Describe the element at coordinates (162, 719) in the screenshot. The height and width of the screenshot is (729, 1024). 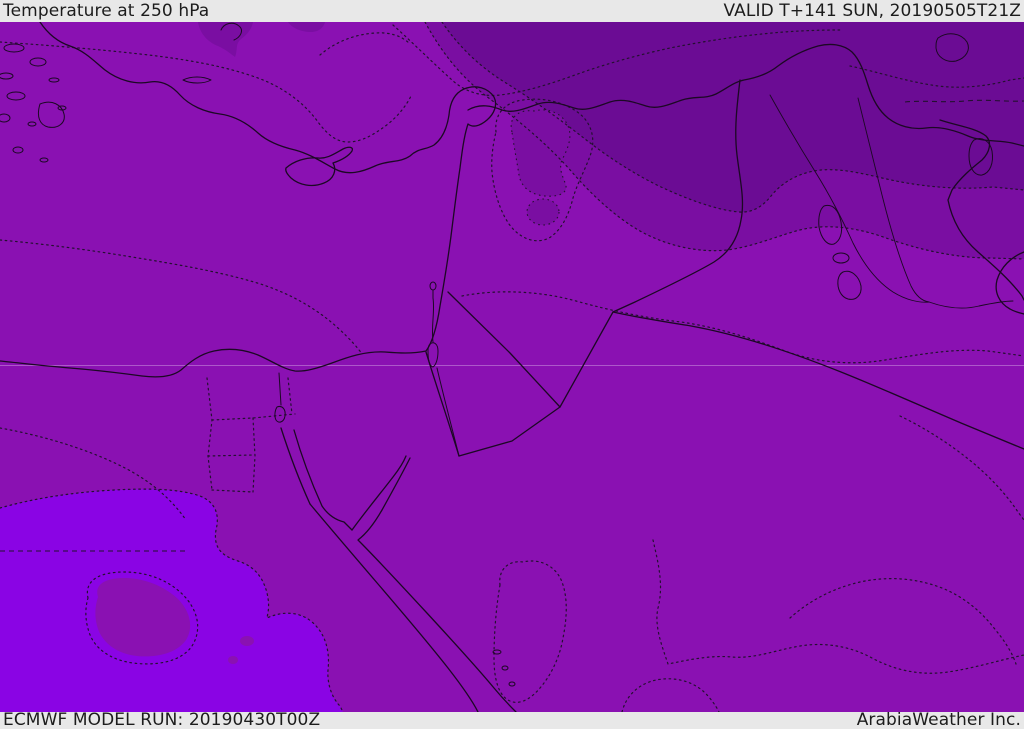
I see `model-run-label: ECMWF MODEL RUN: 20190430T00Z` at that location.